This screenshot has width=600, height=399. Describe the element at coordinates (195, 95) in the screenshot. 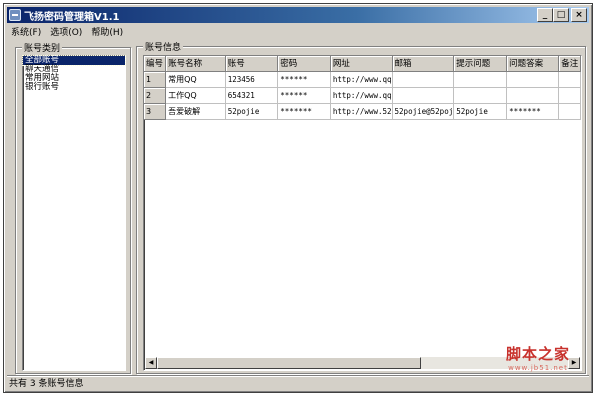

I see `cell-name: 工作QQ` at that location.